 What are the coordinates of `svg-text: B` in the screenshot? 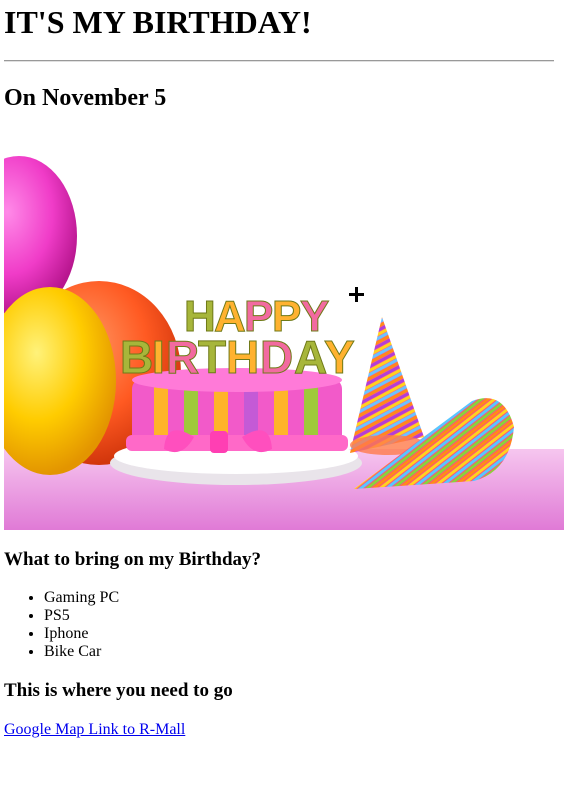 It's located at (136, 357).